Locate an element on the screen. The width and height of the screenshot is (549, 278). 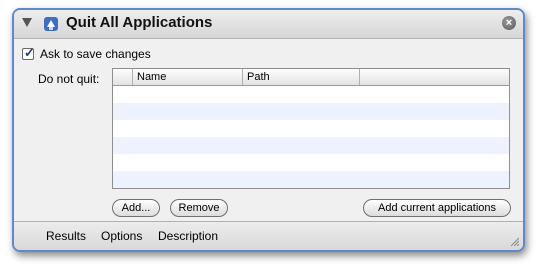
resize-grip-icon is located at coordinates (514, 241).